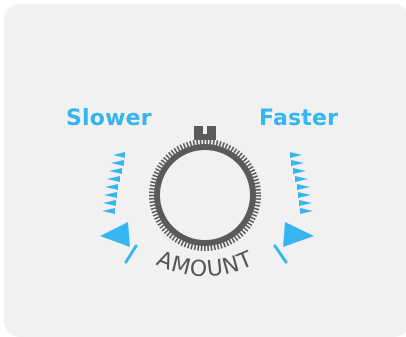 The width and height of the screenshot is (406, 337). Describe the element at coordinates (115, 234) in the screenshot. I see `triangle-left-icon` at that location.